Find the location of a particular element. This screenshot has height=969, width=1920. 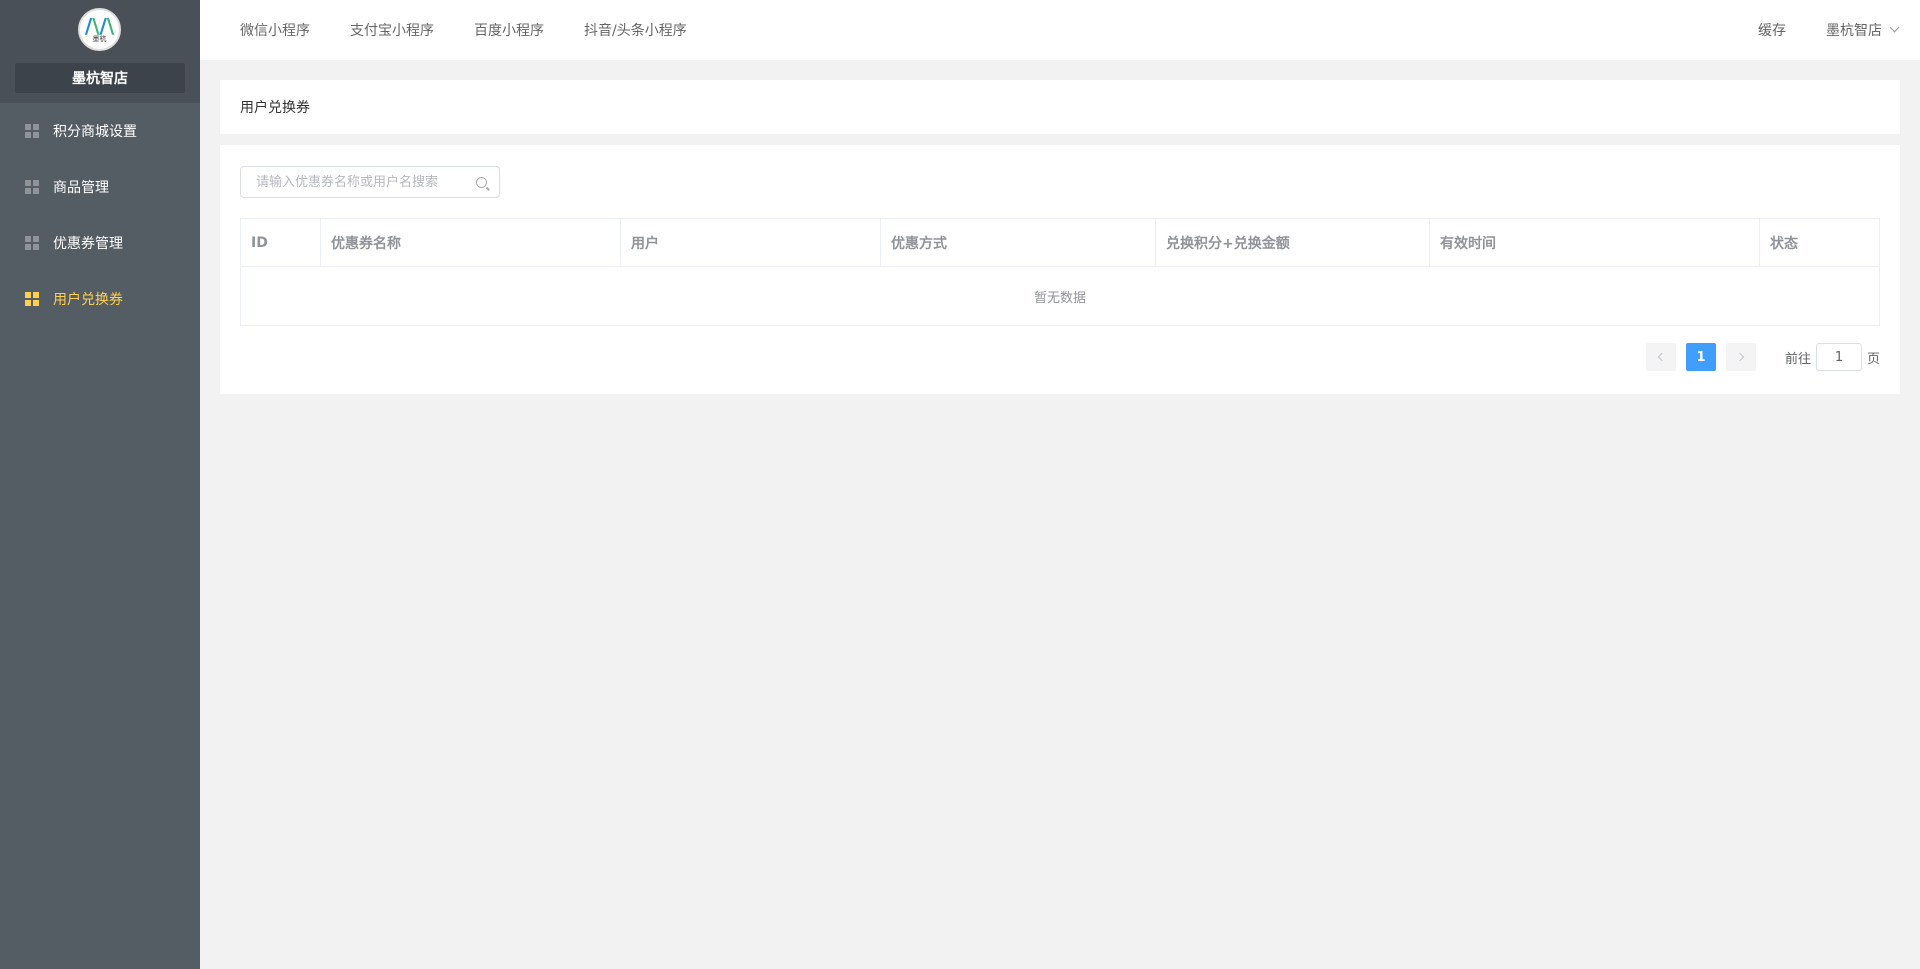

table-header: ID 优惠券名称 用户 优惠方式 兑换积分+兑换金额 有效时间 状态 is located at coordinates (1060, 243).